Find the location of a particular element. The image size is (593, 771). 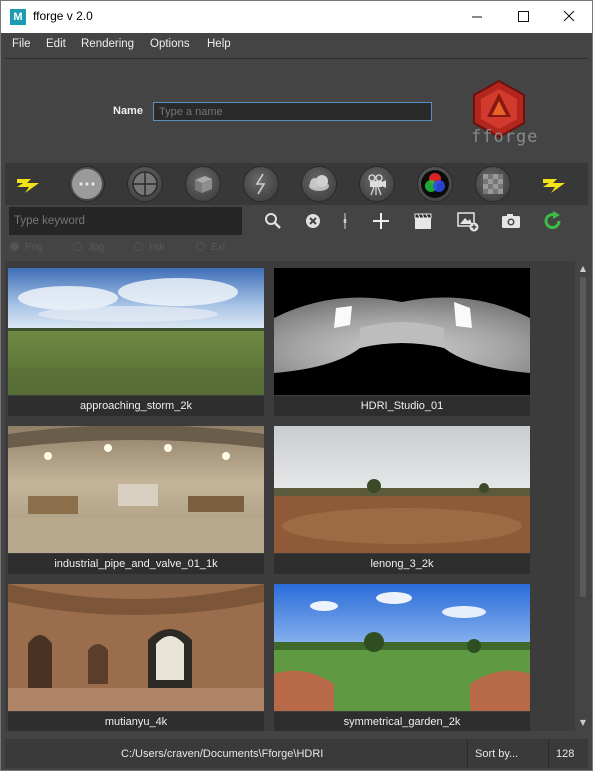

maximize-icon is located at coordinates (523, 16).